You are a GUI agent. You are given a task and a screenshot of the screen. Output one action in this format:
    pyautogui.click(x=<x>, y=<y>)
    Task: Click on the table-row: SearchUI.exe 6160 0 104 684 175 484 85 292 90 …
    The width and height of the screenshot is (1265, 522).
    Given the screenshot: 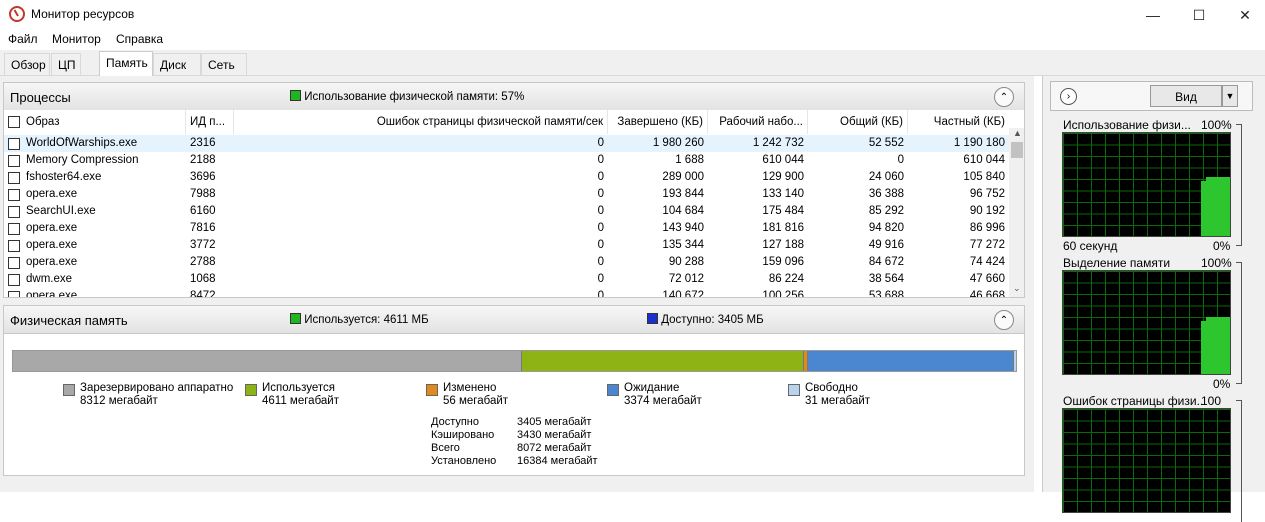 What is the action you would take?
    pyautogui.click(x=506, y=211)
    